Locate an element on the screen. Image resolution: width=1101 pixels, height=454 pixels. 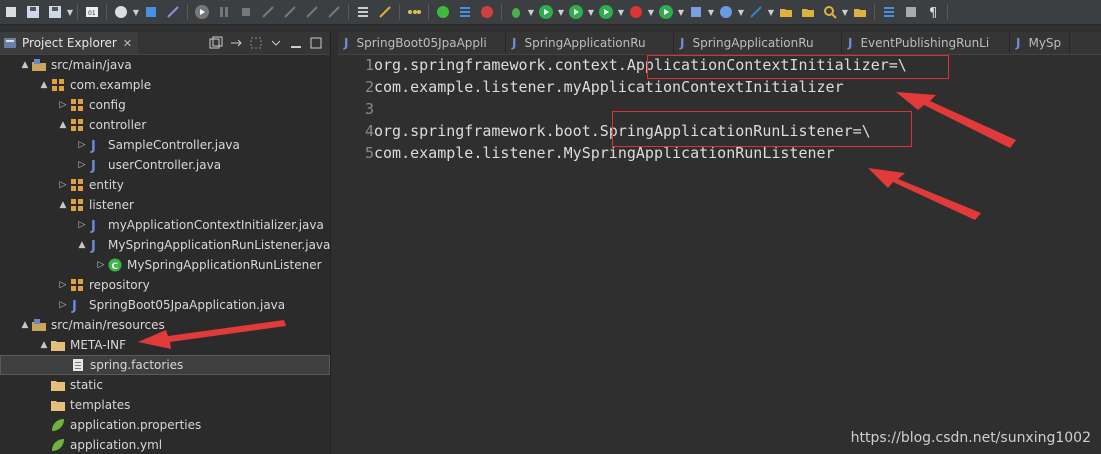
editor-tab: J EventPublishingRunLi is located at coordinates (926, 43).